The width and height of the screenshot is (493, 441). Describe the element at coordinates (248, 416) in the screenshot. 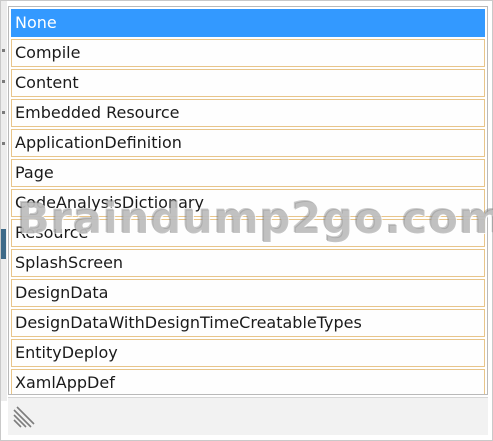

I see `popup-footer` at that location.